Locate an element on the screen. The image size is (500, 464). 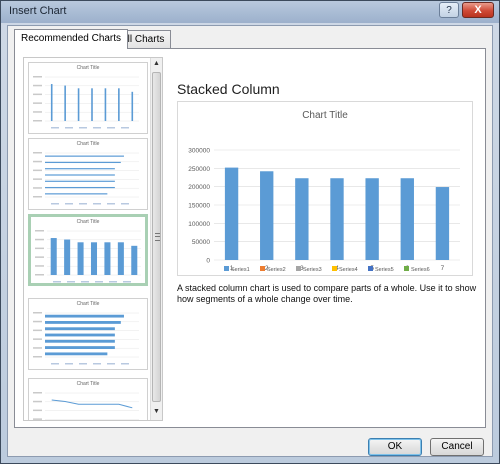
chart-thumbnail-stacked-column: Chart Title is located at coordinates (88, 250).